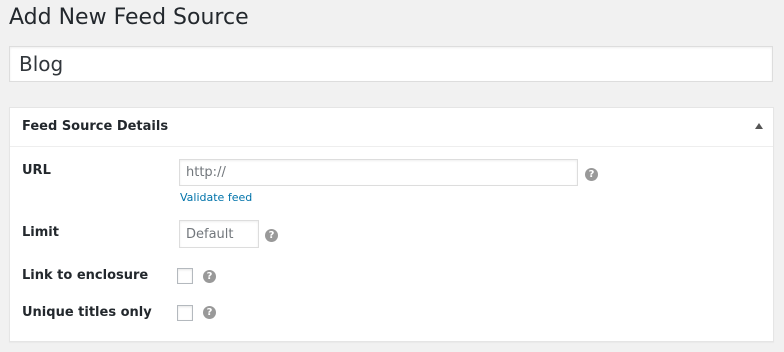 This screenshot has width=784, height=352. I want to click on post-title-input, so click(391, 64).